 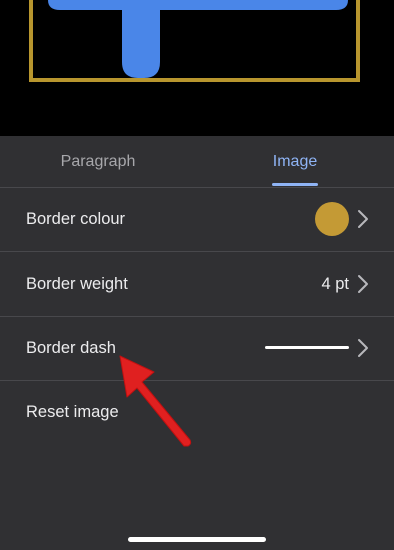 I want to click on image-border, so click(x=194, y=41).